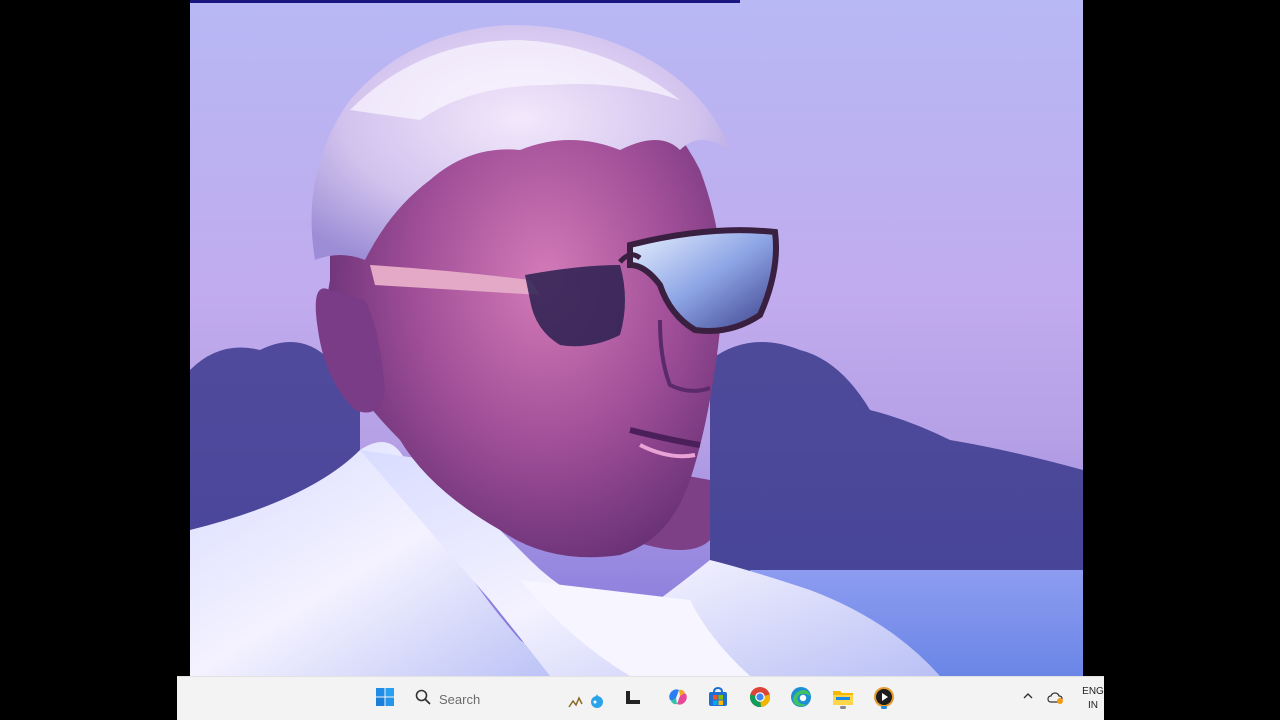 The image size is (1280, 720). I want to click on edge-icon, so click(801, 699).